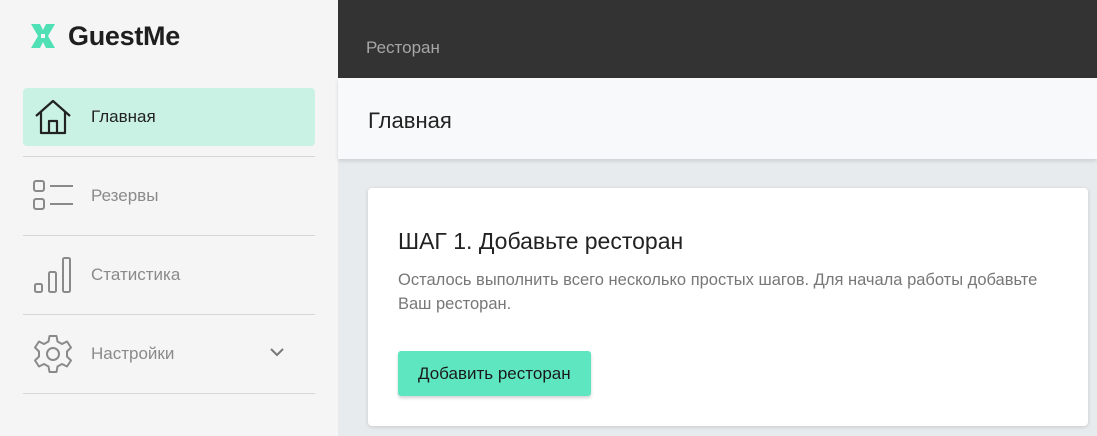 The image size is (1097, 436). Describe the element at coordinates (277, 352) in the screenshot. I see `chevron-down-icon` at that location.